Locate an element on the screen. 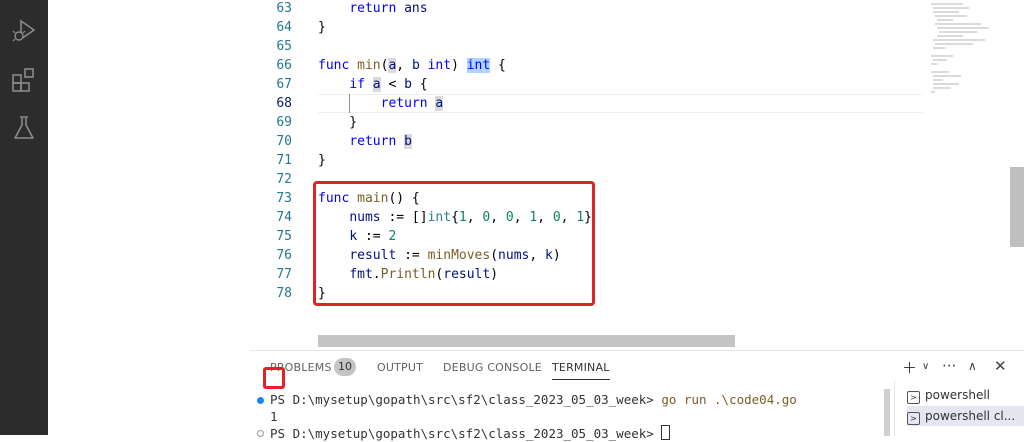  output-highlight-box is located at coordinates (274, 378).